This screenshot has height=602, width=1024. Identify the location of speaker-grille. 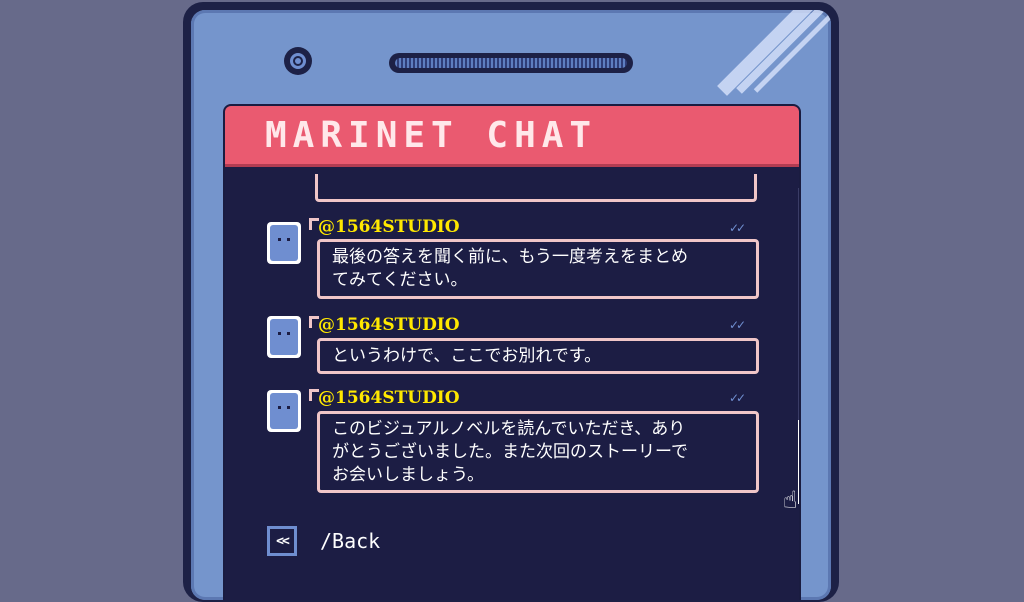
(511, 63).